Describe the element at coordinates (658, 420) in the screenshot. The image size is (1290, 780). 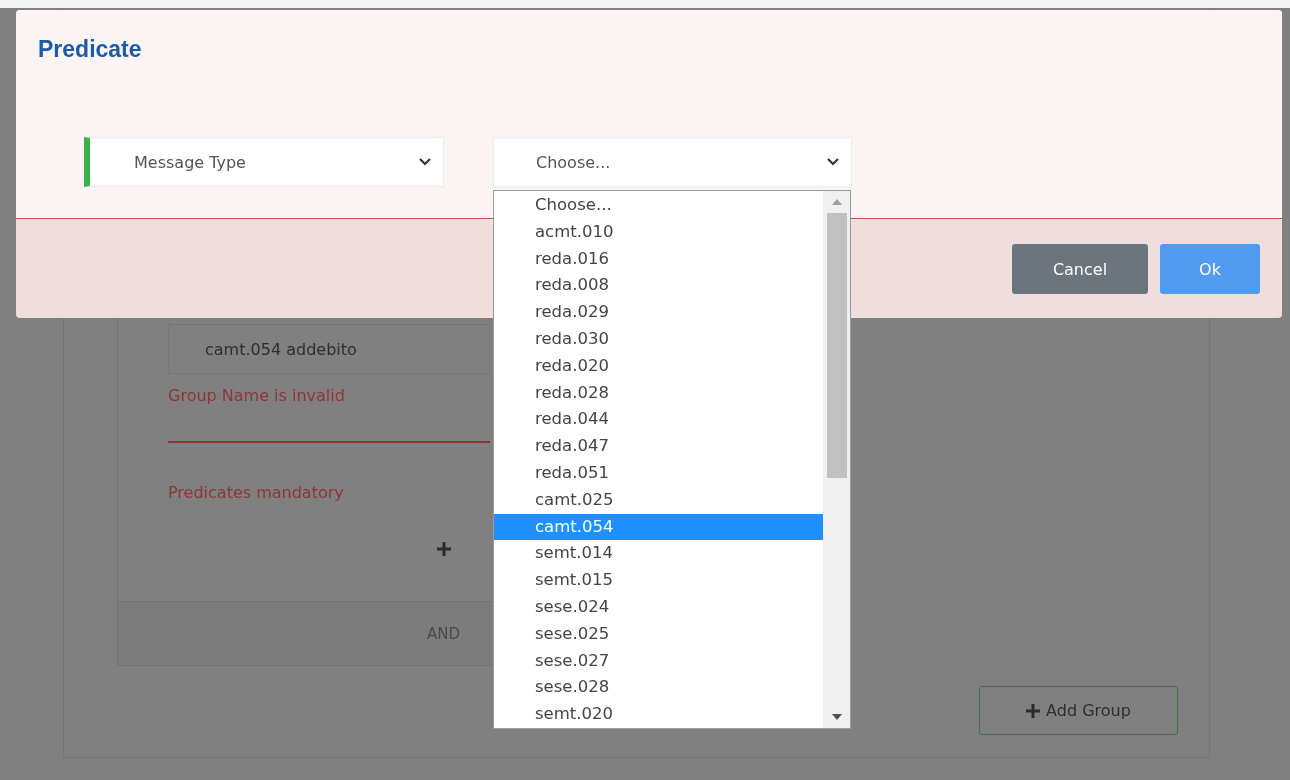
I see `dropdown-option: reda.044` at that location.